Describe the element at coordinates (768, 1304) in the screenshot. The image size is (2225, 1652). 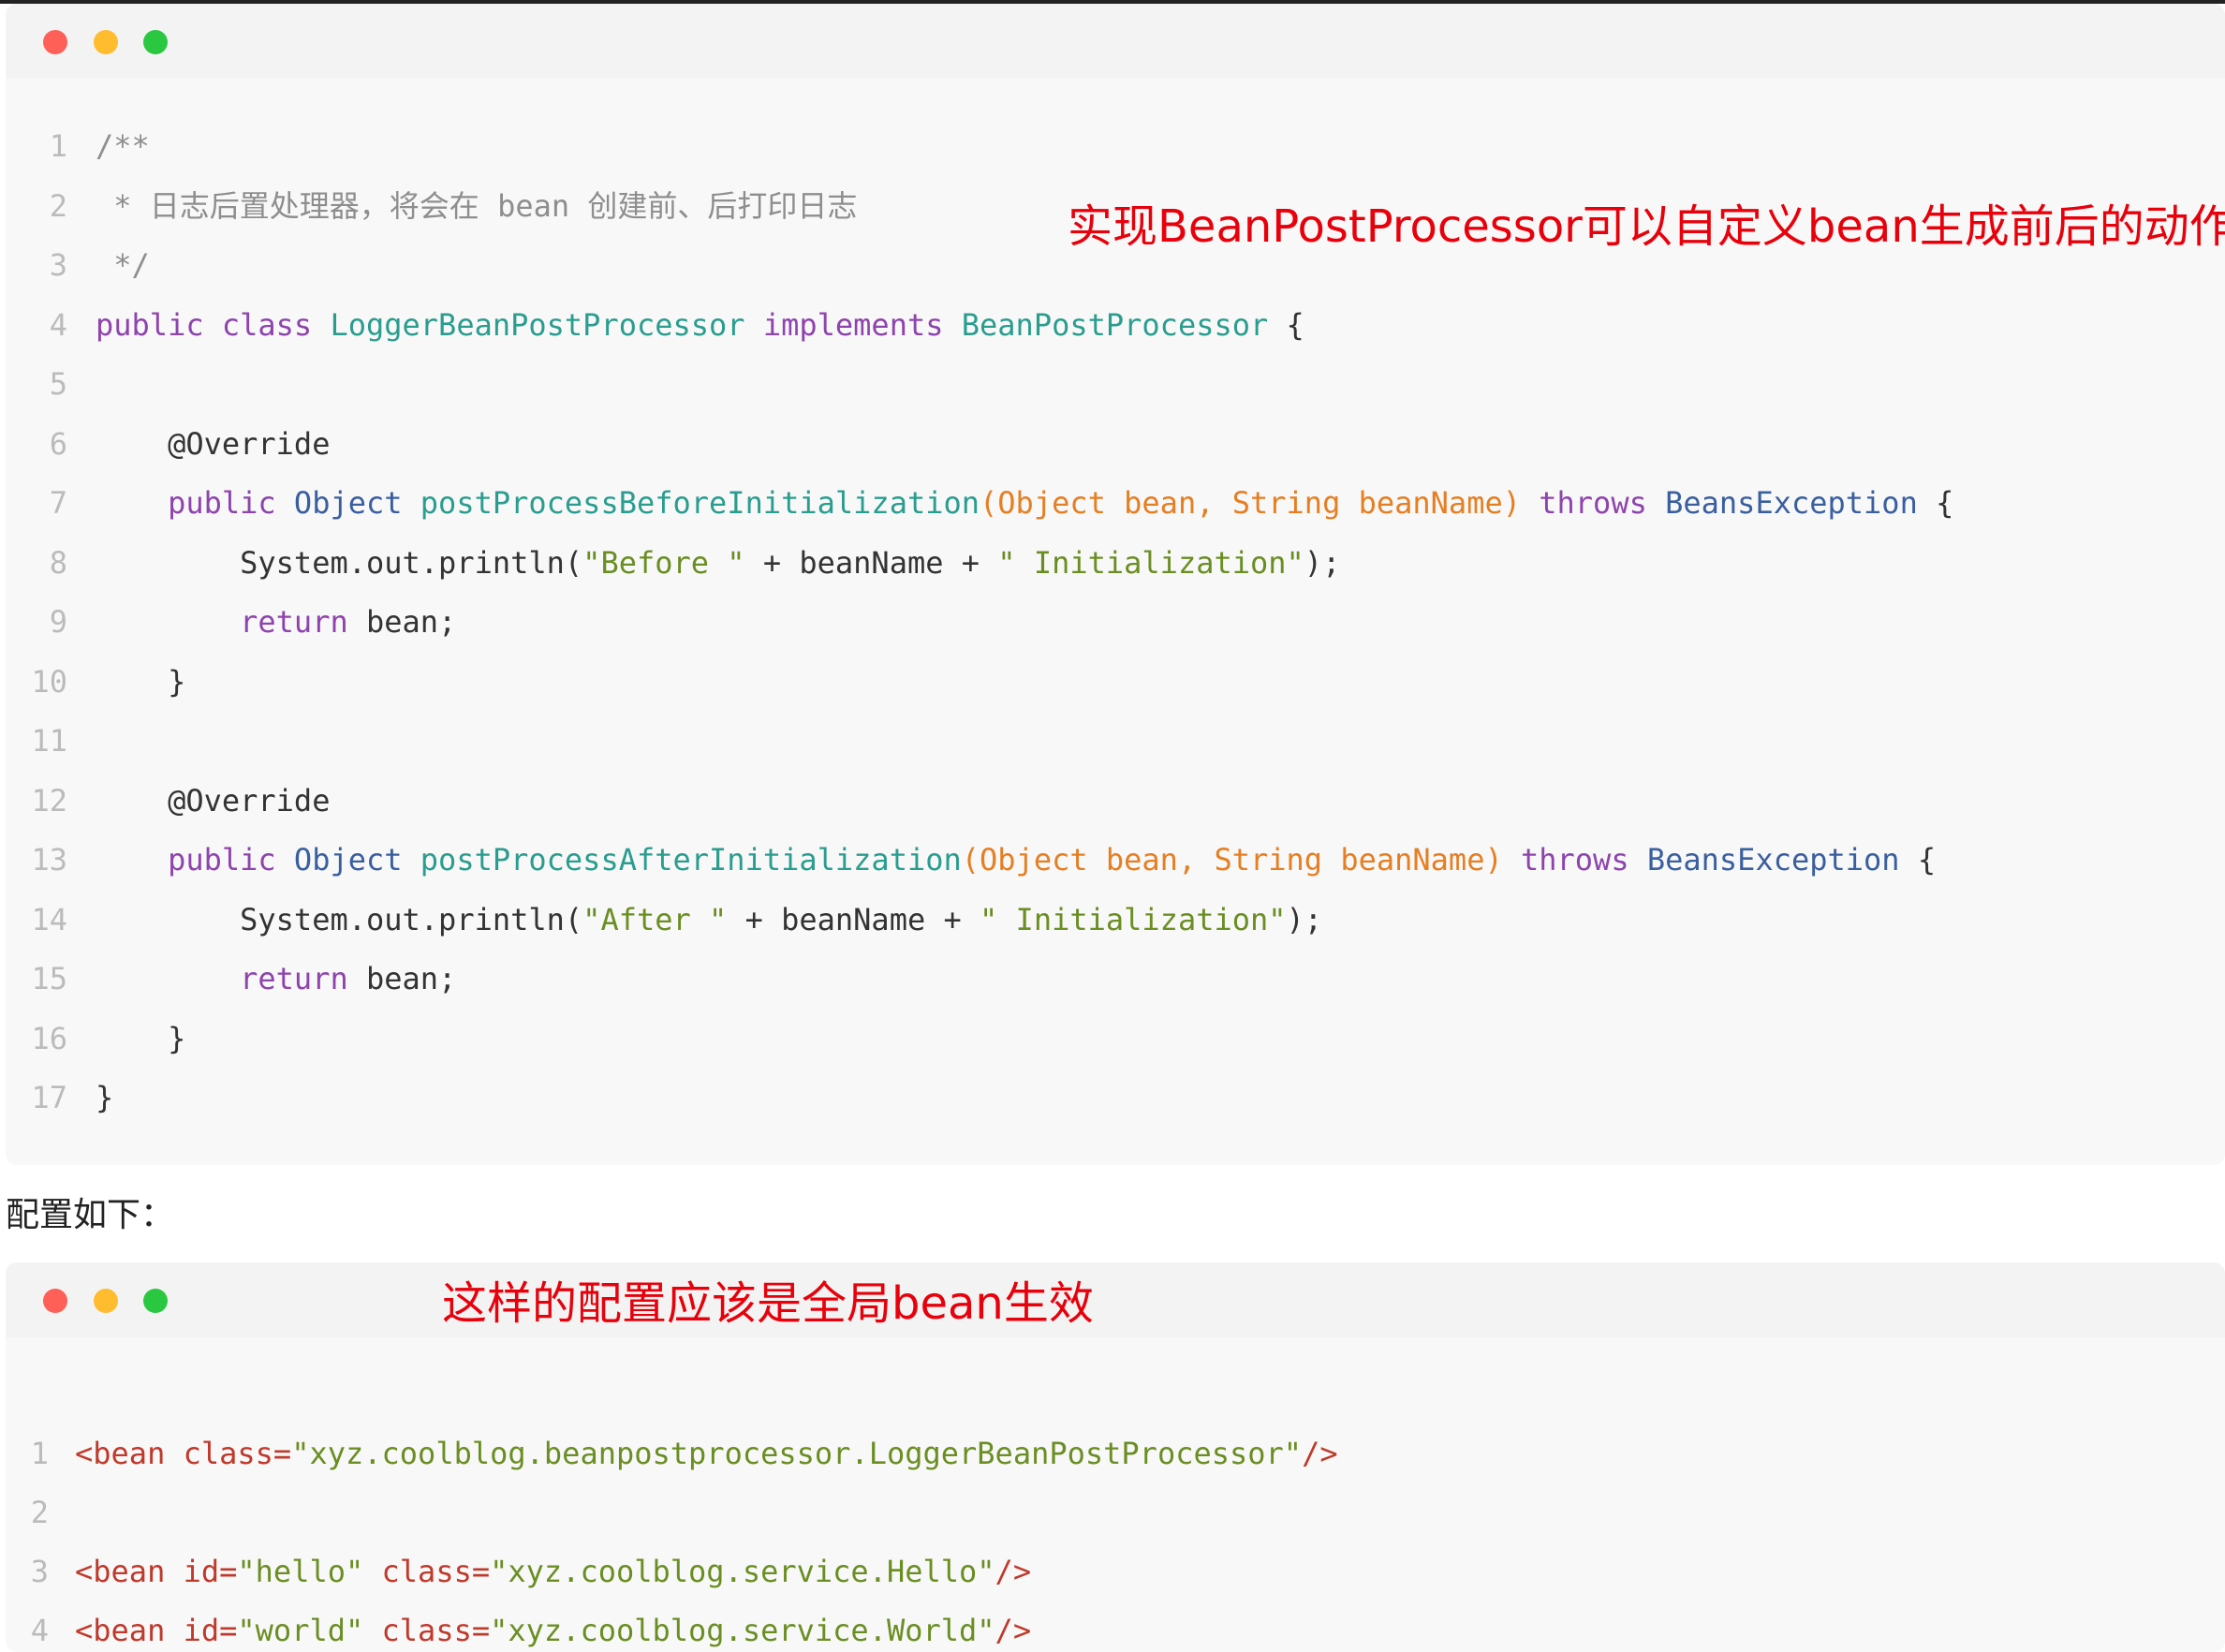
I see `annotation-bottom: 这样的配置应该是全局bean生效` at that location.